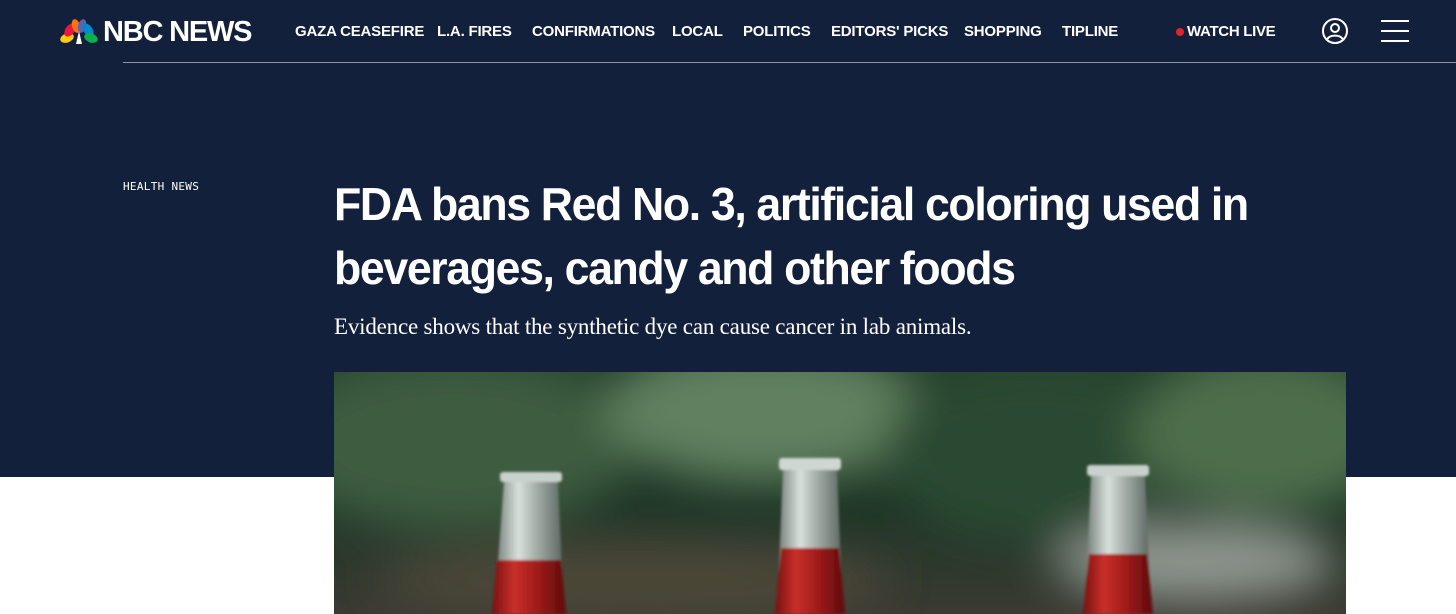 Image resolution: width=1456 pixels, height=614 pixels. Describe the element at coordinates (359, 32) in the screenshot. I see `nav-item-gaza-ceasefire: GAZA CEASEFIRE` at that location.